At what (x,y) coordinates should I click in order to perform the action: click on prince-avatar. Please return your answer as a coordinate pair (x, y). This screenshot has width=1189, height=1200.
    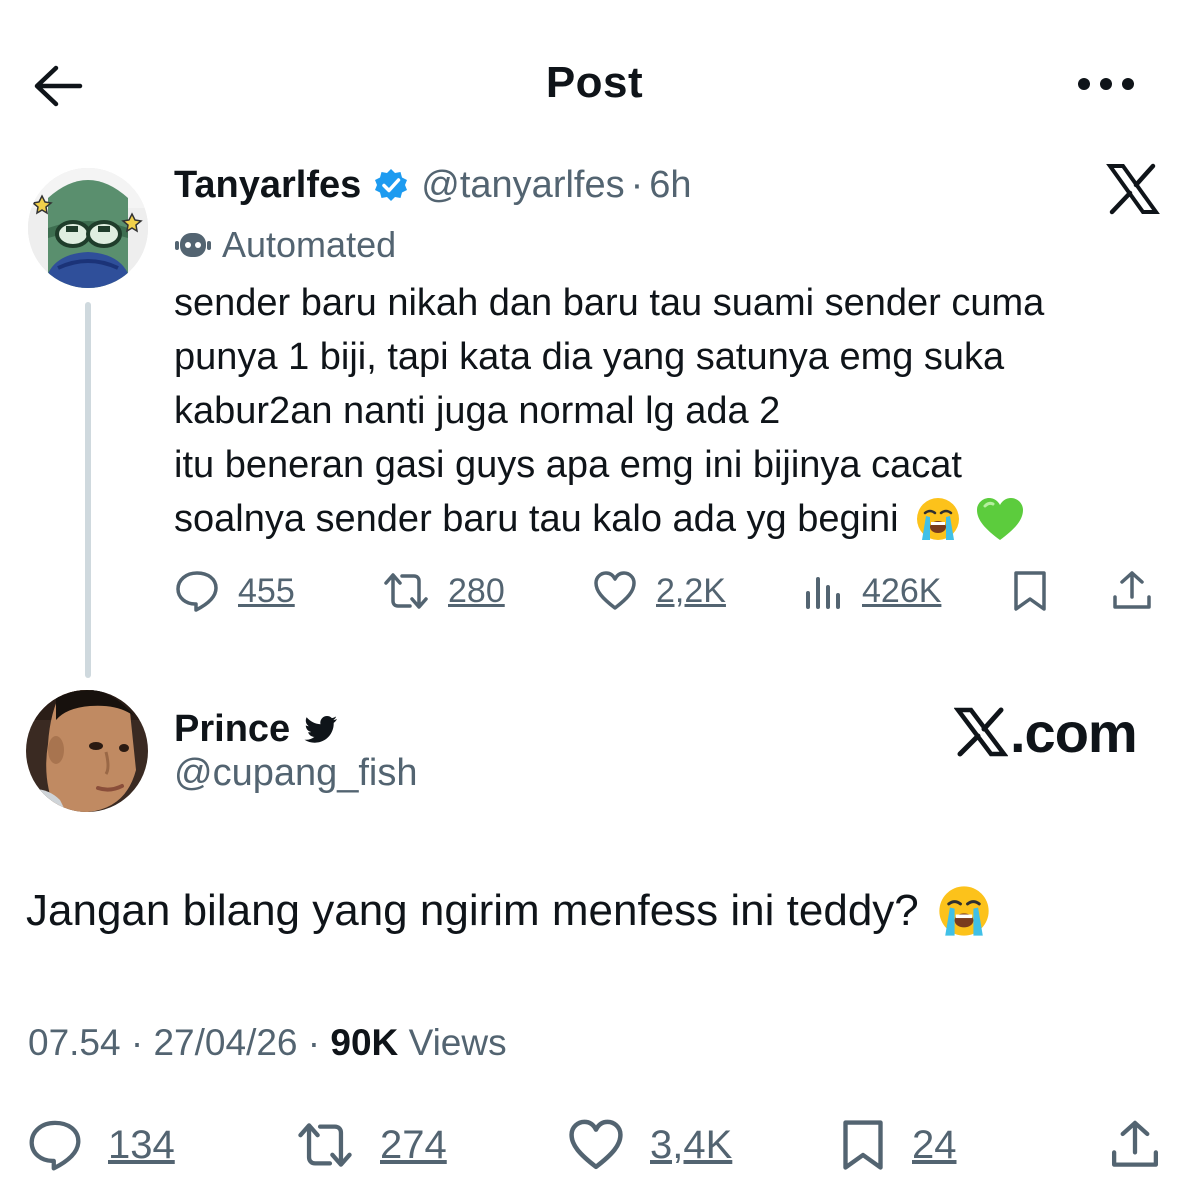
    Looking at the image, I should click on (87, 751).